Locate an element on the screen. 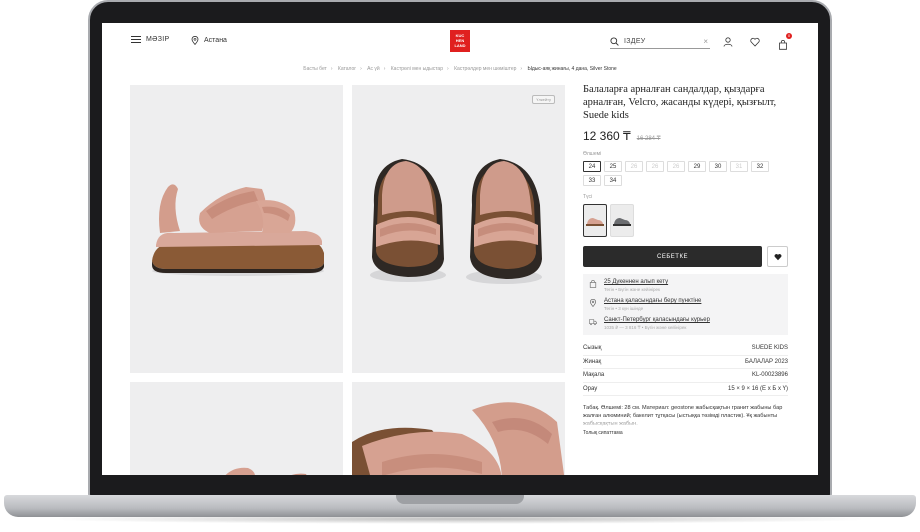 Image resolution: width=920 pixels, height=532 pixels. spec-row: Сызық SUEDE KIDS is located at coordinates (685, 349).